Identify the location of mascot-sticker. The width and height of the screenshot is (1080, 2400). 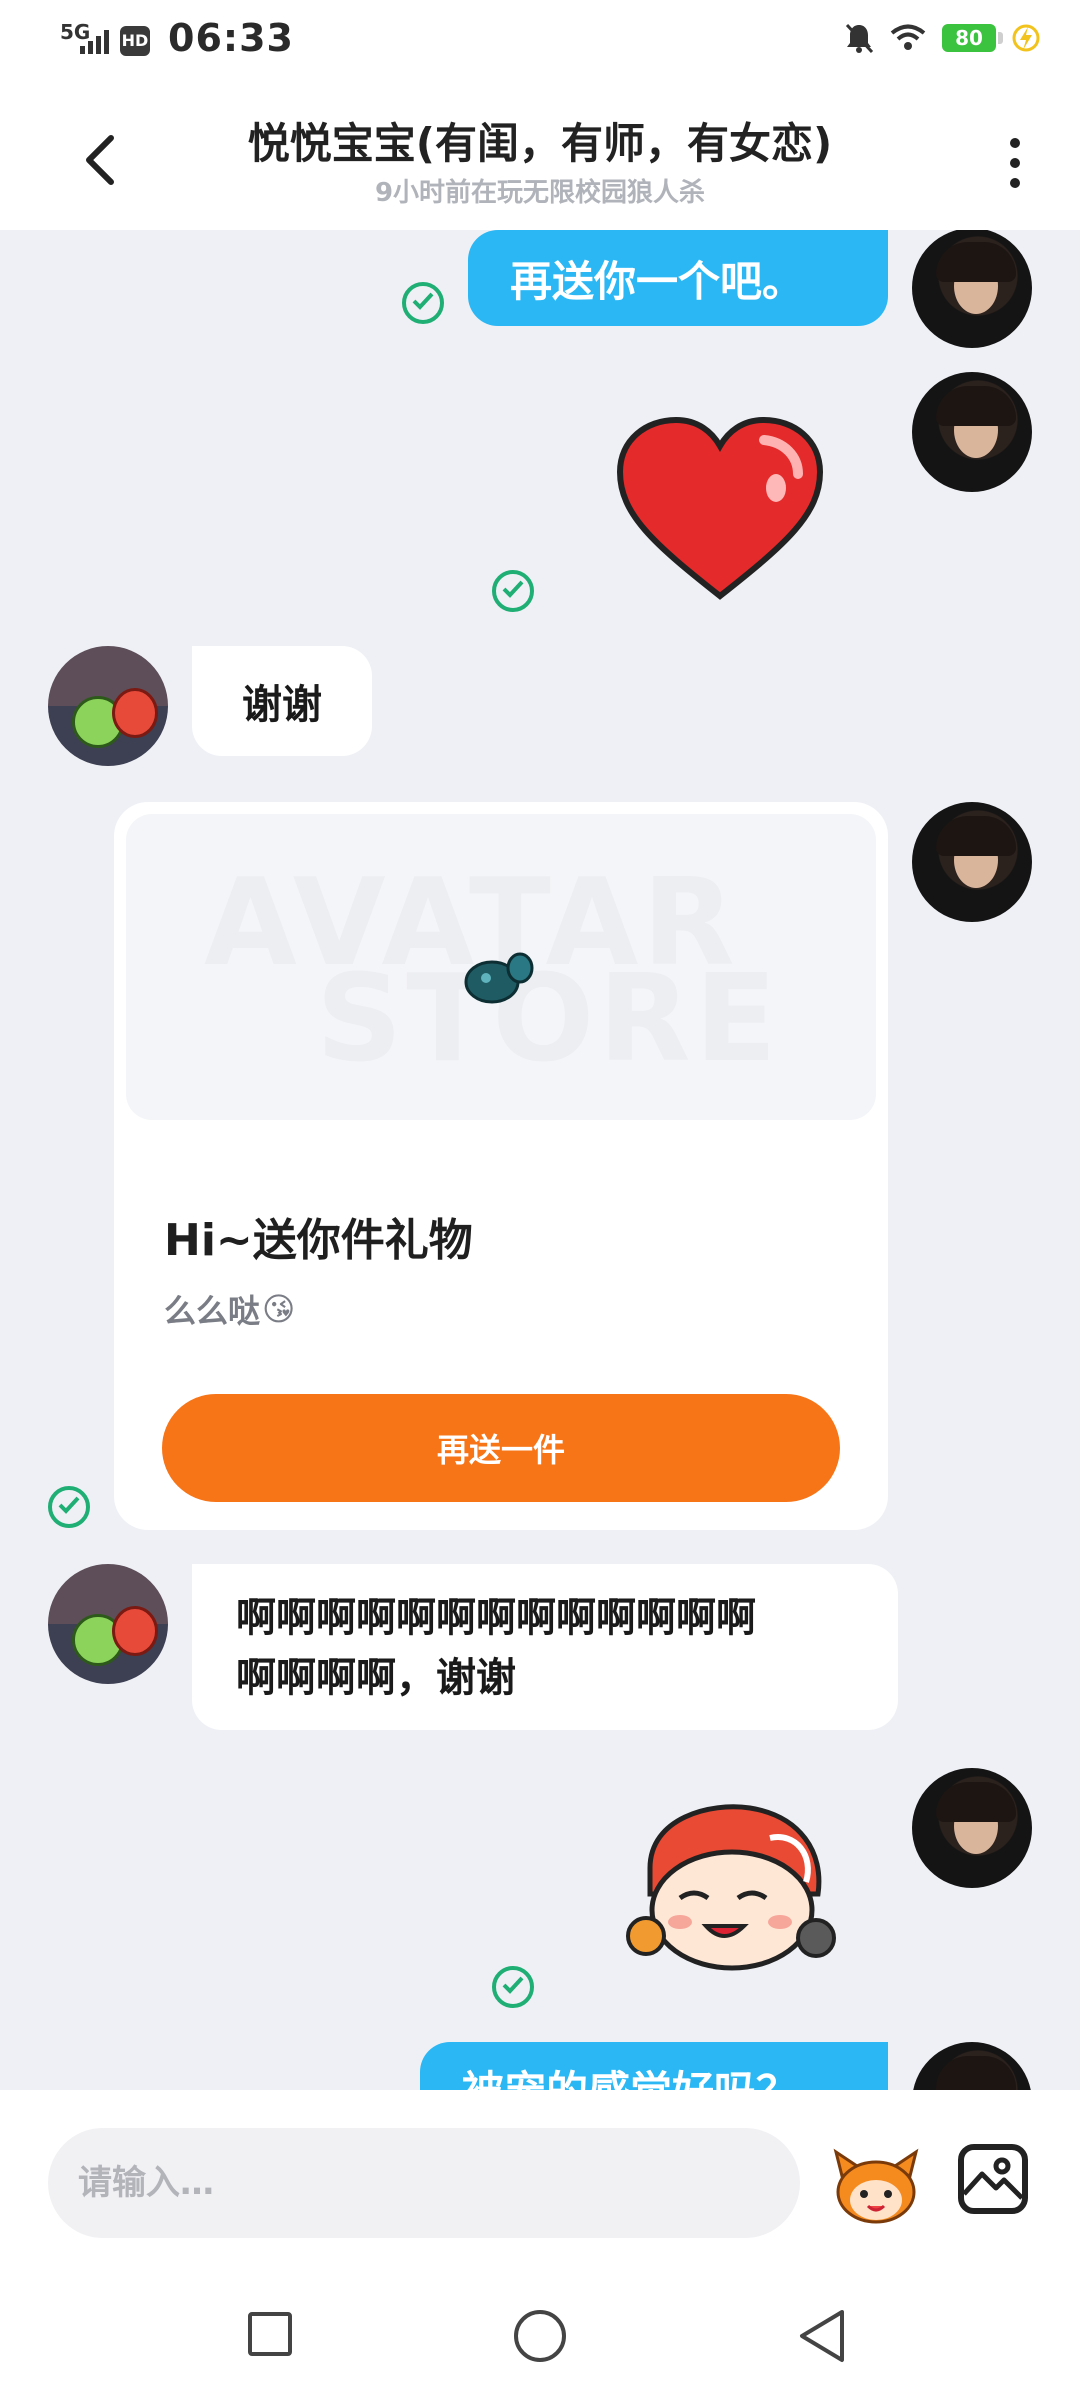
(730, 1888).